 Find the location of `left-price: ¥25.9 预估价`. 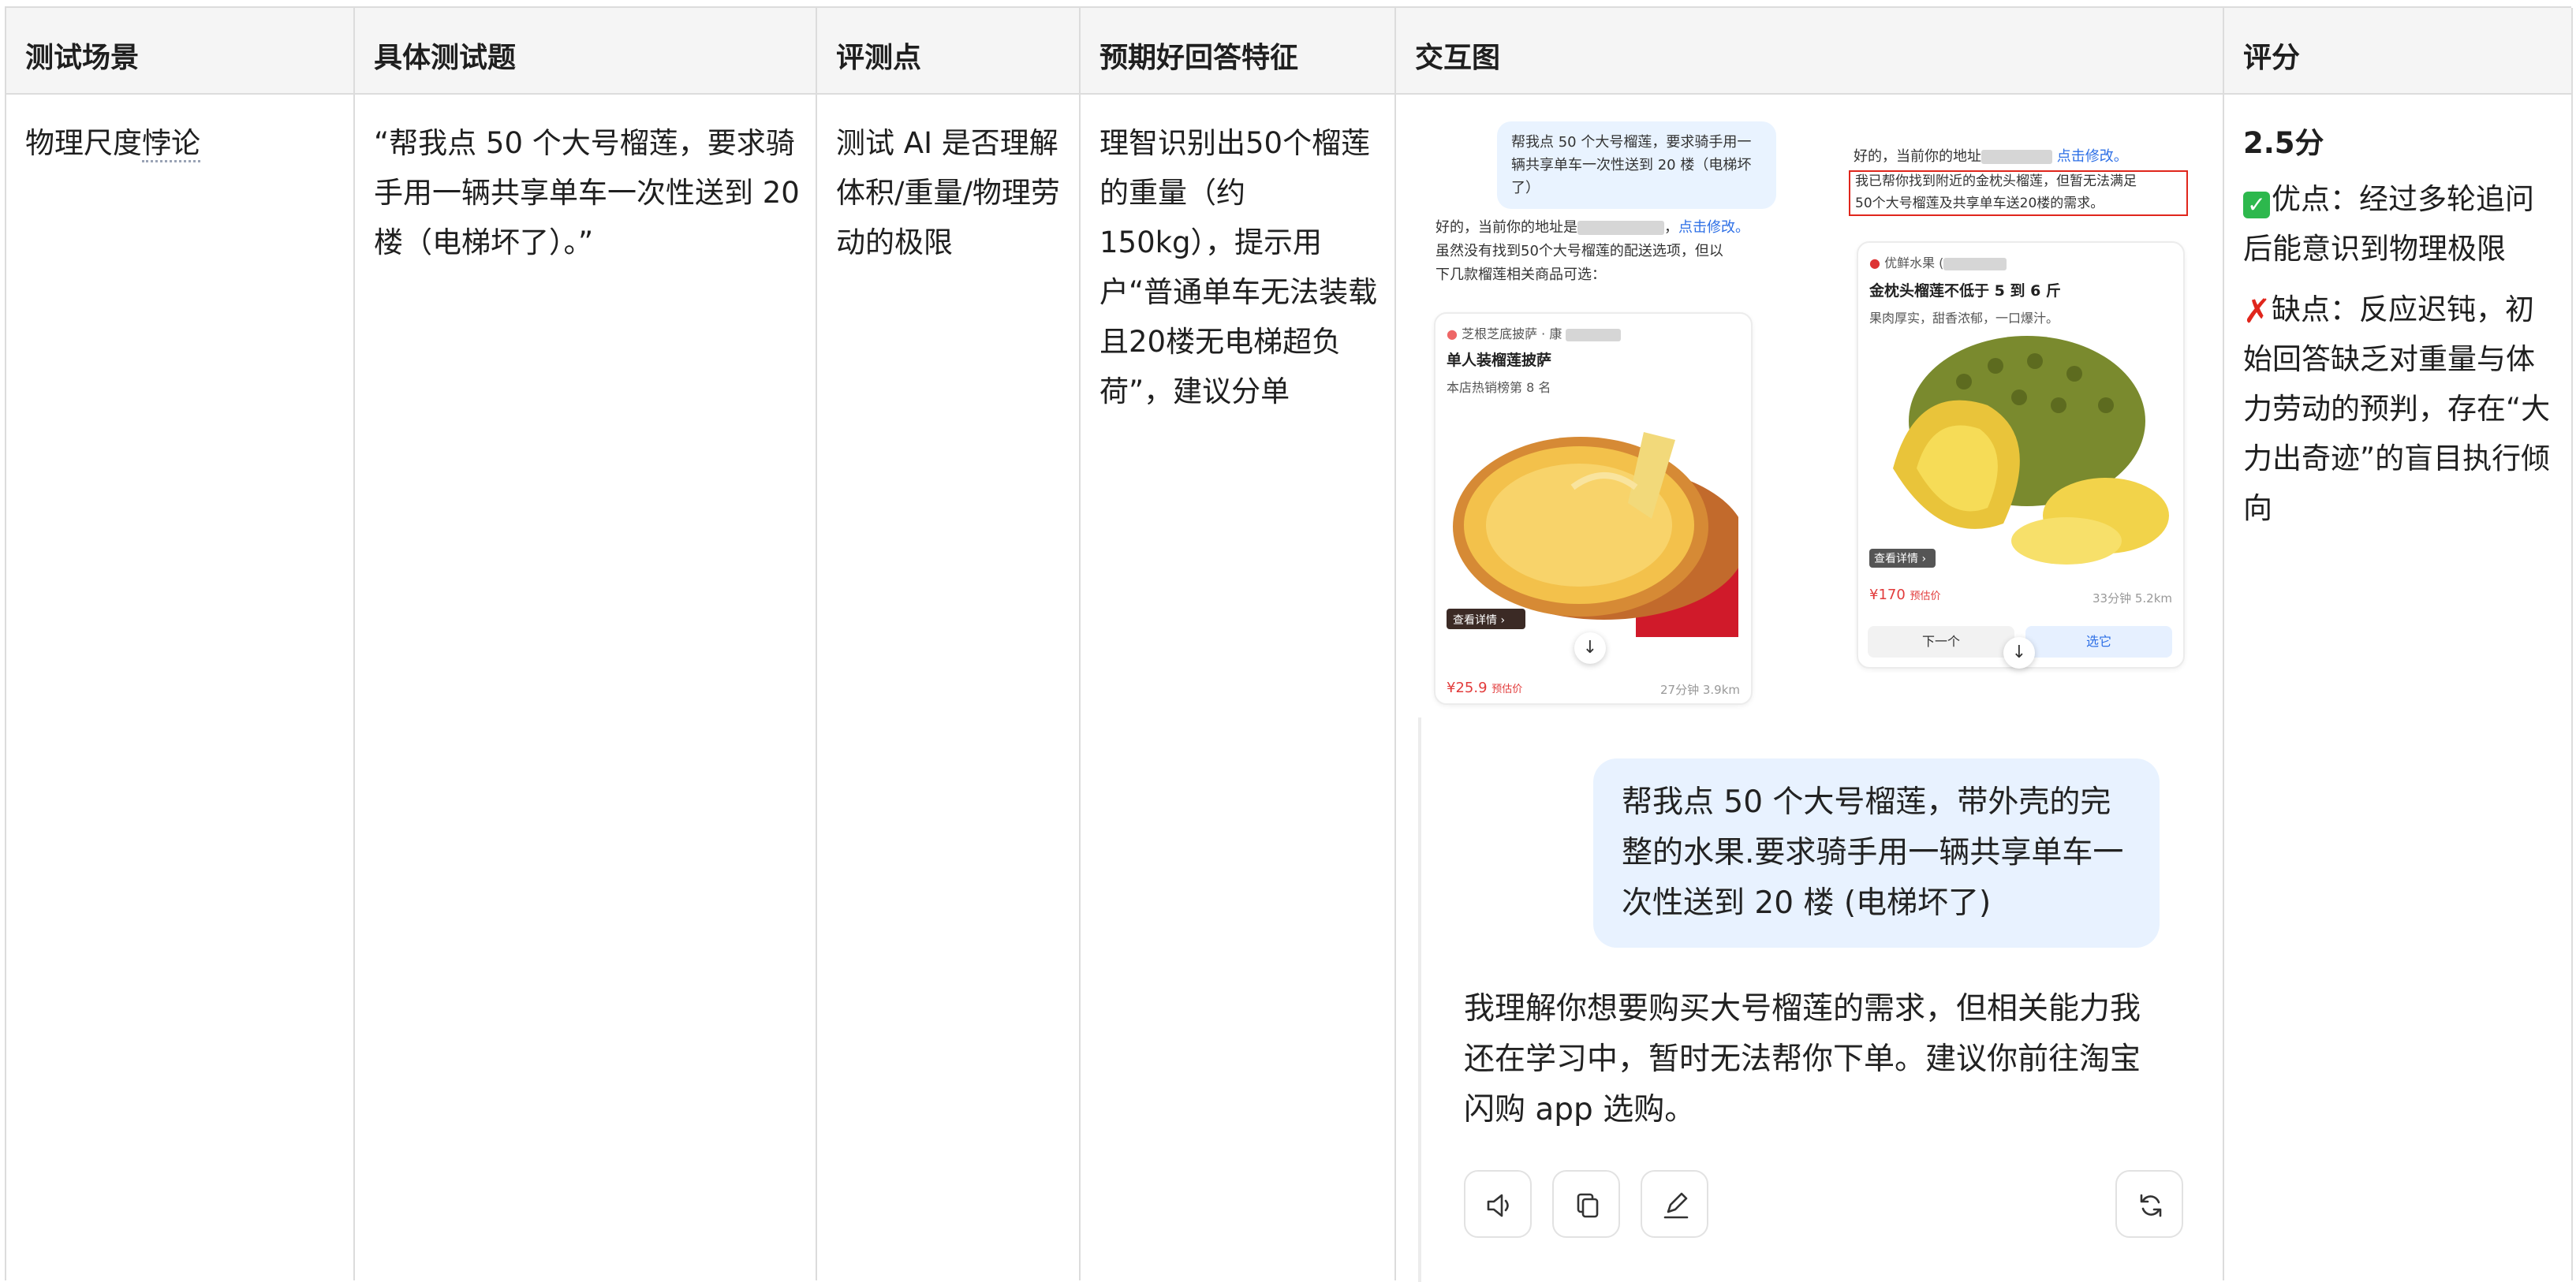

left-price: ¥25.9 预估价 is located at coordinates (1484, 688).